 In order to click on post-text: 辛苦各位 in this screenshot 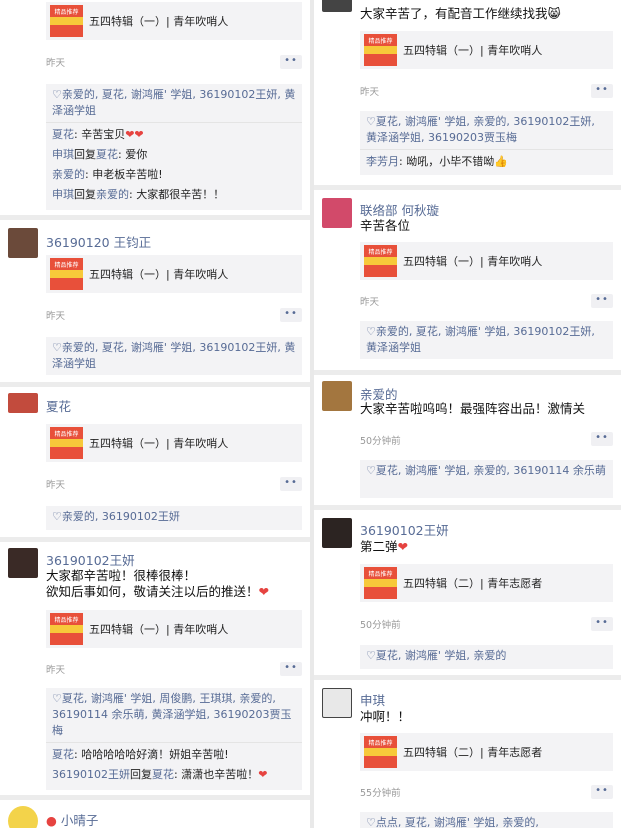, I will do `click(385, 225)`.